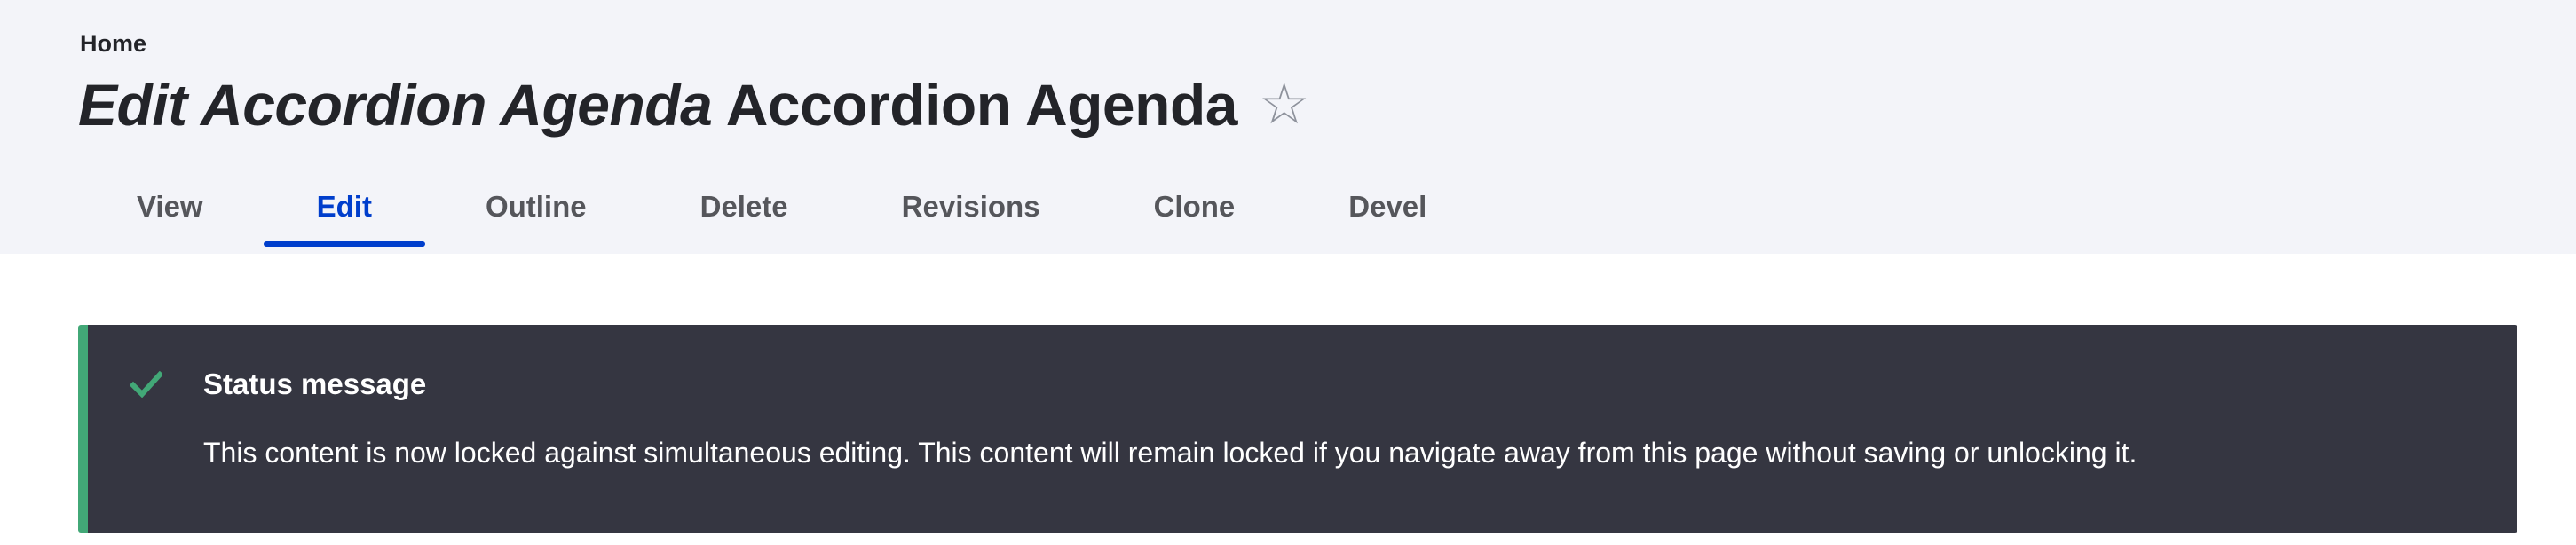  I want to click on tab-revisions: Revisions, so click(971, 207).